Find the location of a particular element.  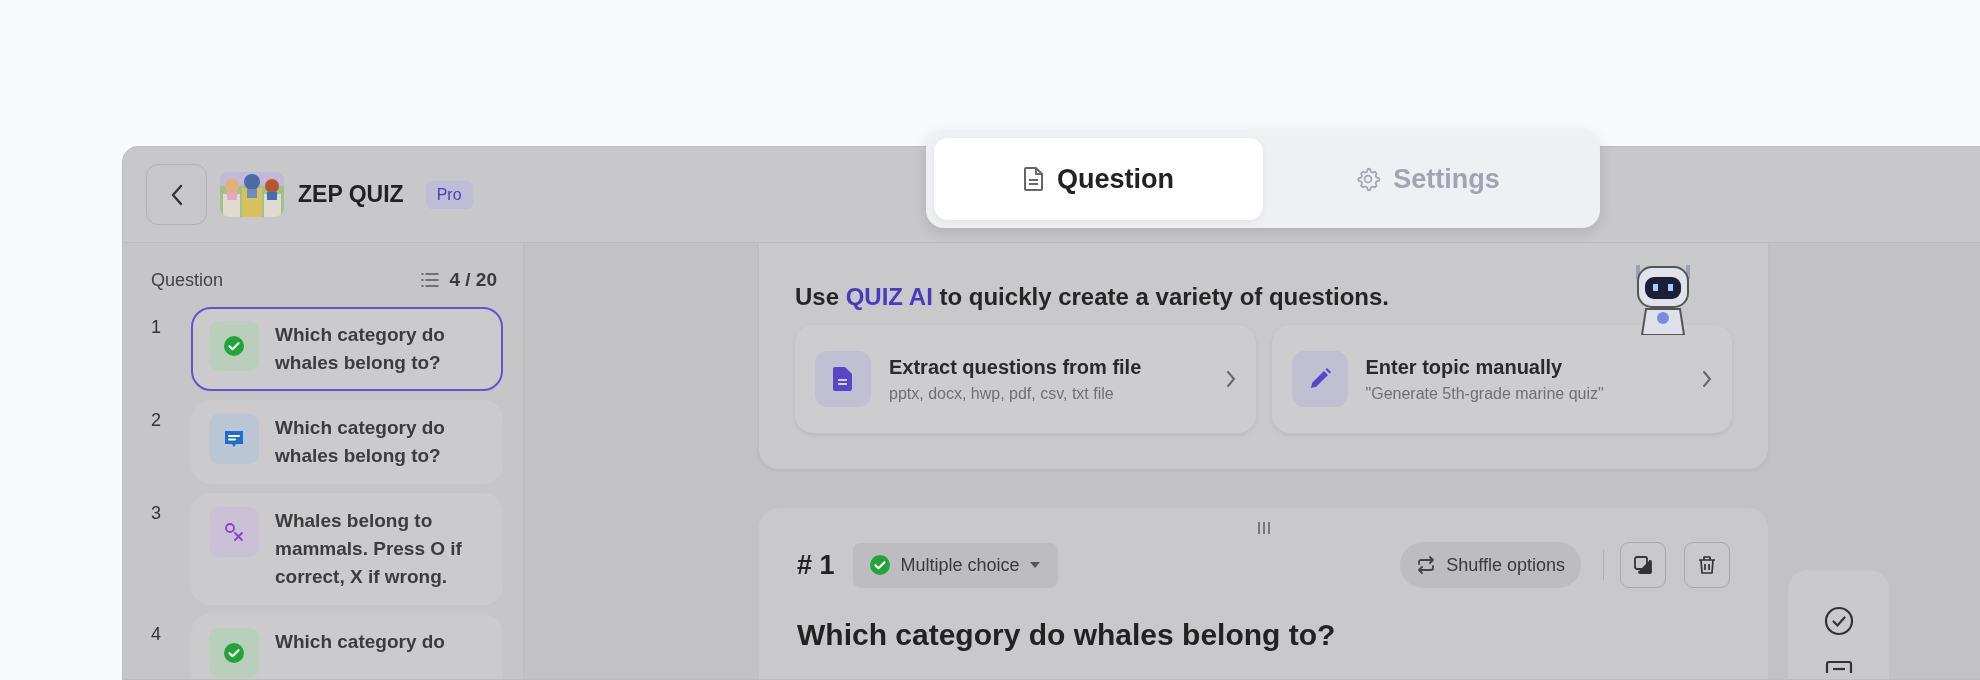

question-type-dropdown: Multiple choice is located at coordinates (955, 565).